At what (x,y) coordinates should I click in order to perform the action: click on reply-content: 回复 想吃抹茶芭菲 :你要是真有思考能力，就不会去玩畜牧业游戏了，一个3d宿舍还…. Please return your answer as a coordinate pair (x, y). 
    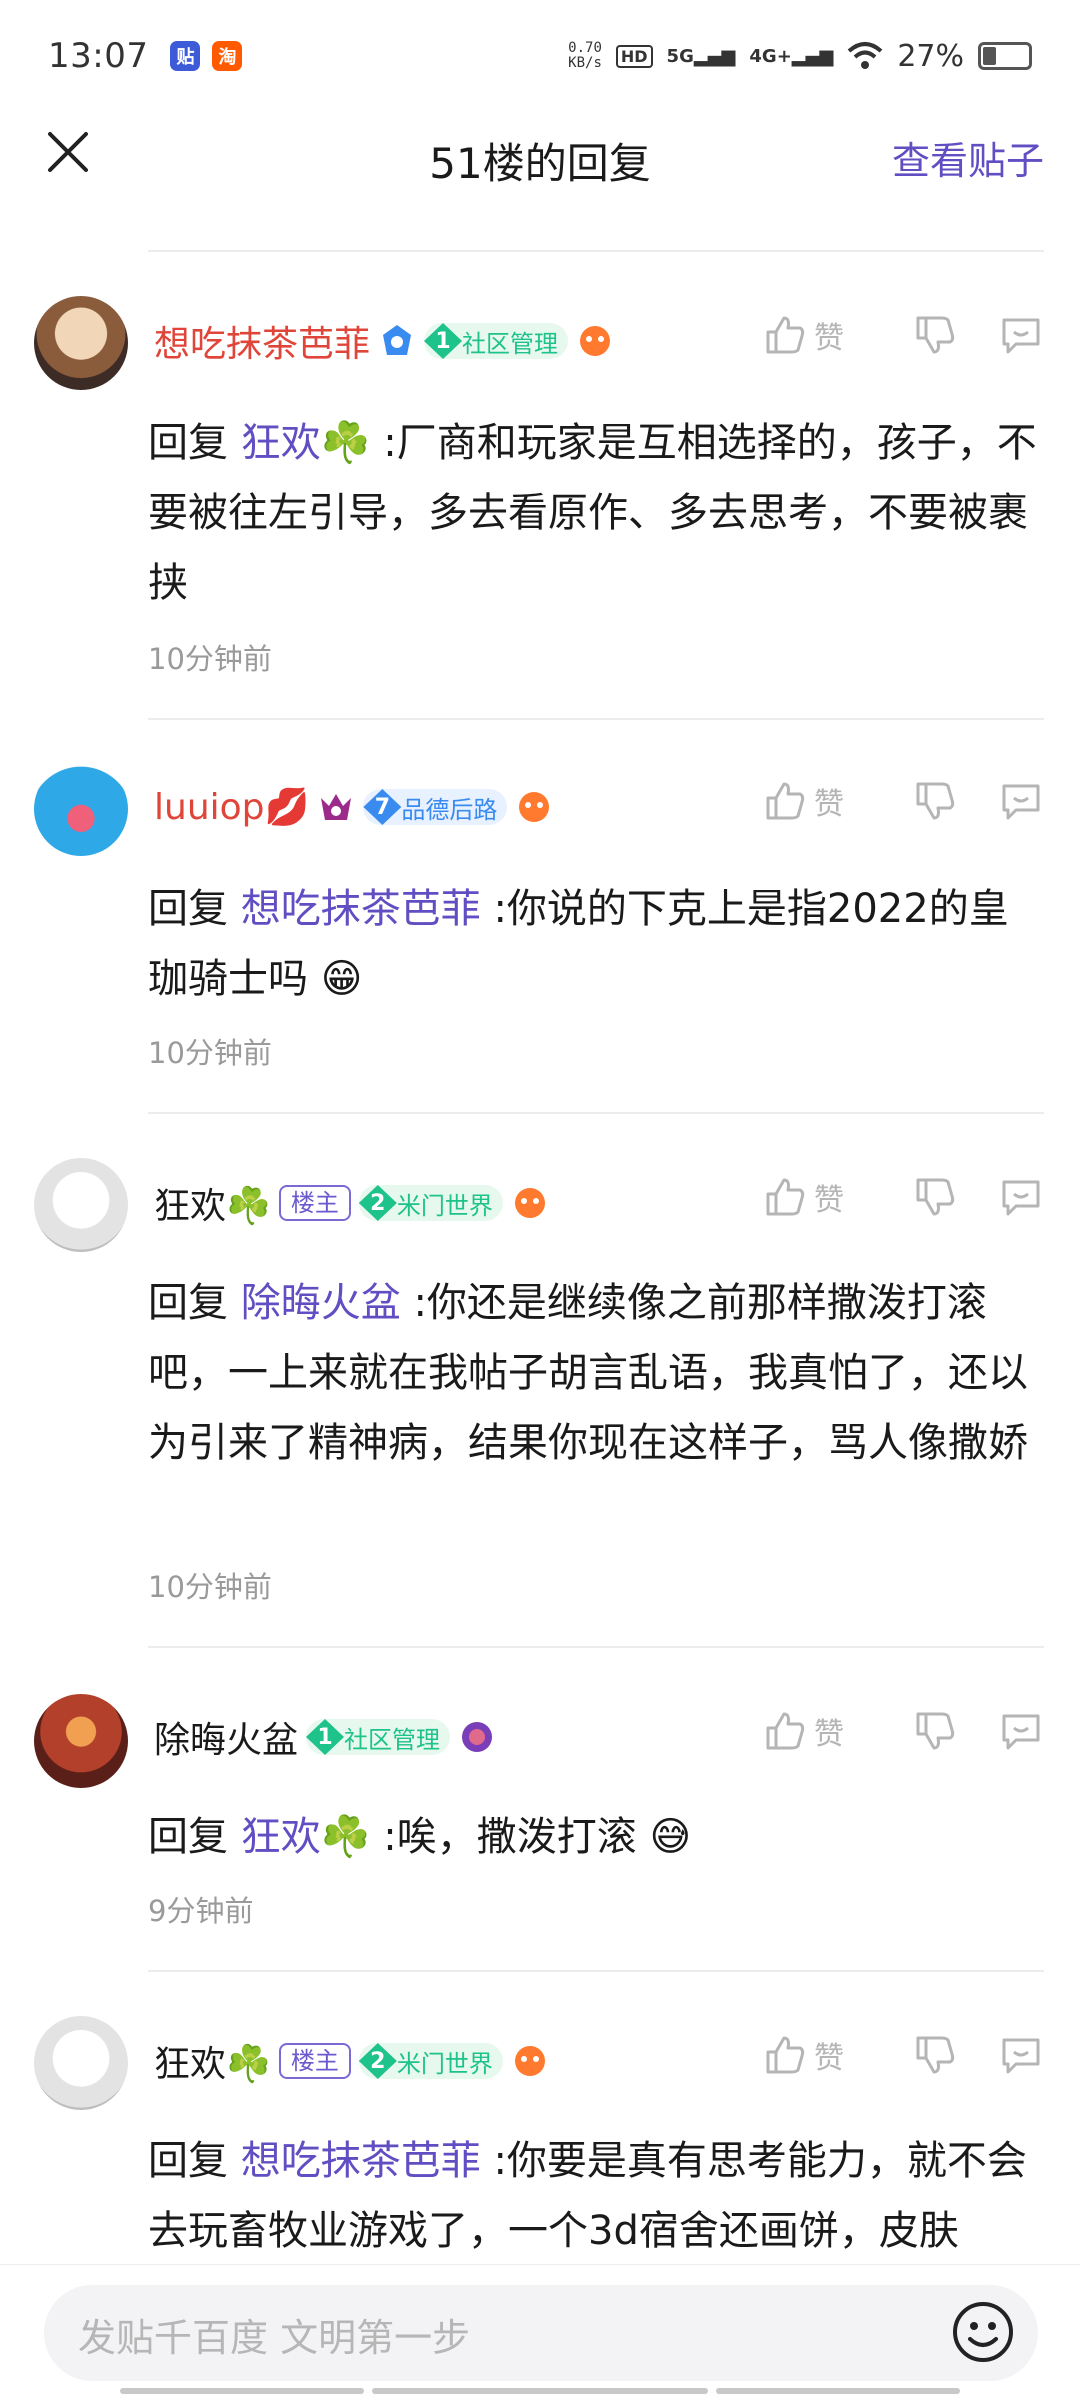
    Looking at the image, I should click on (587, 2196).